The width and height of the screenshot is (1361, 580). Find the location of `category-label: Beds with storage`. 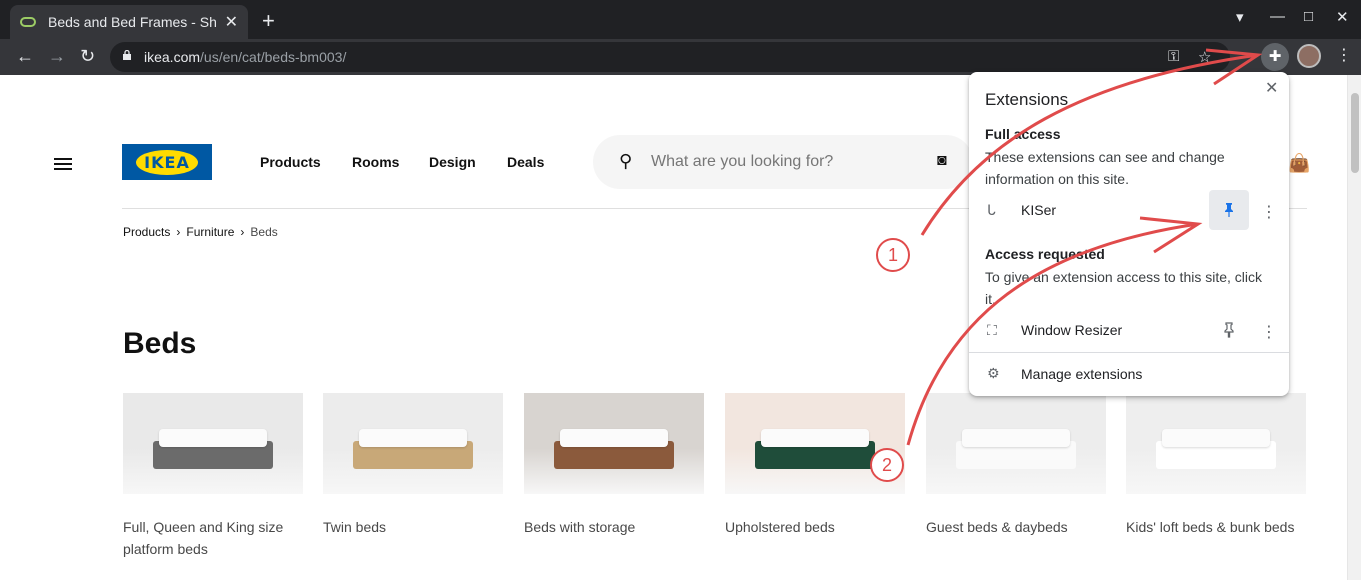

category-label: Beds with storage is located at coordinates (614, 527).